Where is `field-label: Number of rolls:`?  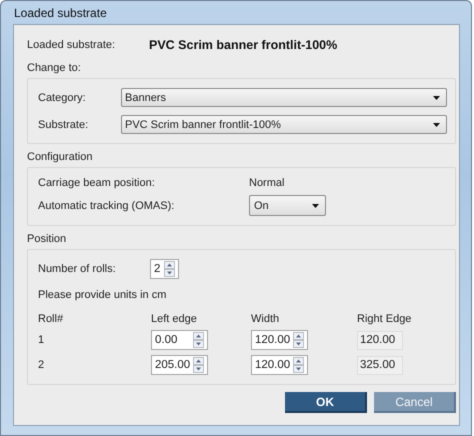
field-label: Number of rolls: is located at coordinates (77, 269).